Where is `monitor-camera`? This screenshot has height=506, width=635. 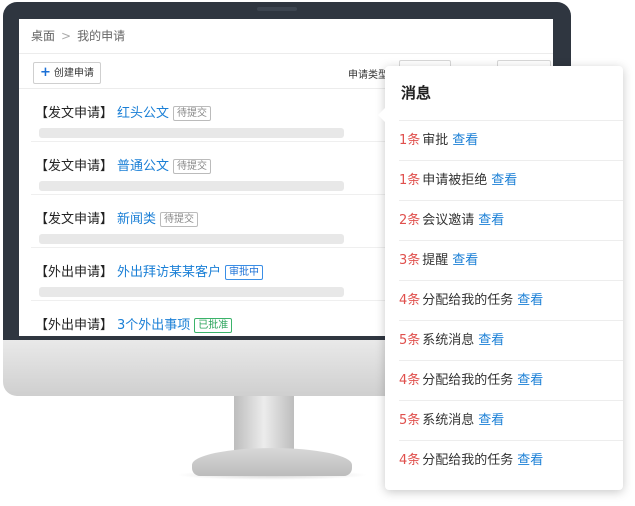 monitor-camera is located at coordinates (277, 9).